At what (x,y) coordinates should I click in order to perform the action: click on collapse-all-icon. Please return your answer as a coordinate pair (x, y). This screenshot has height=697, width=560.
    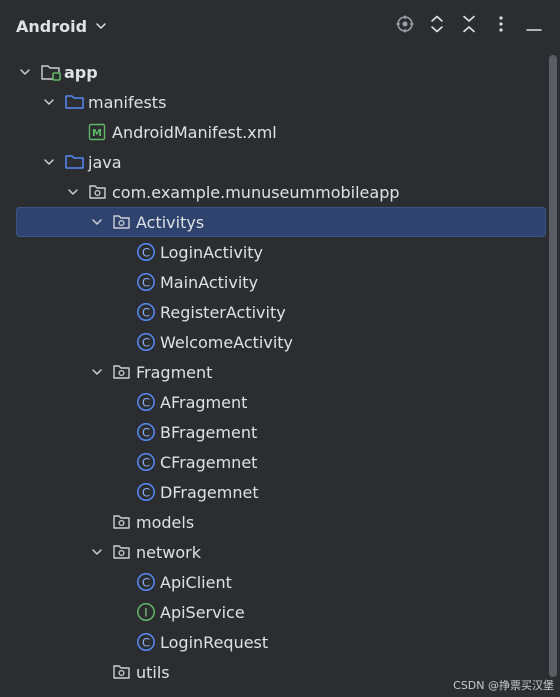
    Looking at the image, I should click on (469, 26).